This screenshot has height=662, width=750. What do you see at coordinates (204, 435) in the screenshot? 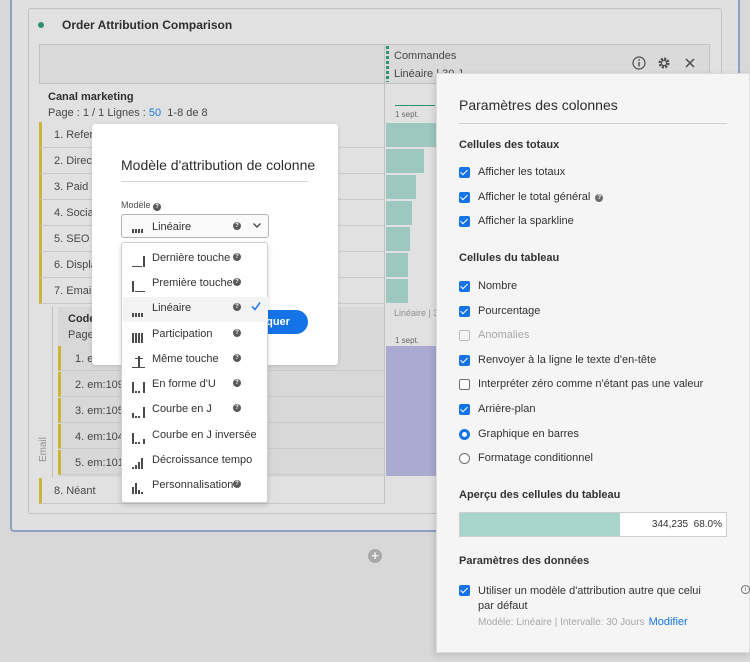
I see `menu-item-label: Courbe en J inversée` at bounding box center [204, 435].